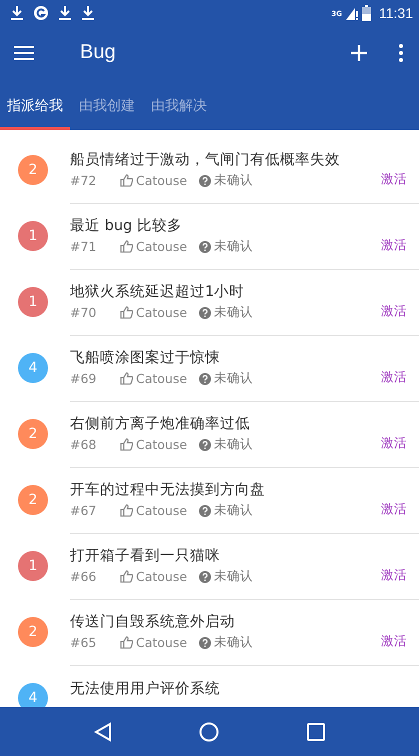 The height and width of the screenshot is (756, 419). What do you see at coordinates (160, 423) in the screenshot?
I see `bug-title: 右侧前方离子炮准确率过低` at bounding box center [160, 423].